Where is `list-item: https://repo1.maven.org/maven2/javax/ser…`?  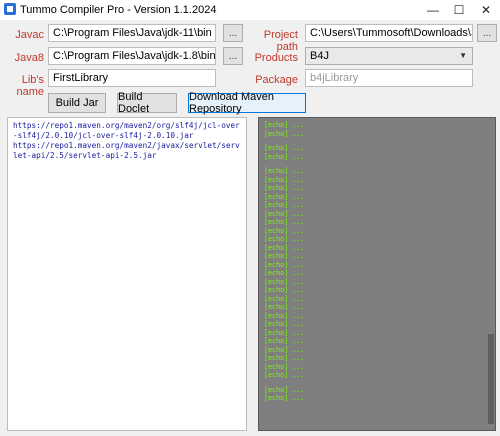
list-item: https://repo1.maven.org/maven2/javax/ser… is located at coordinates (126, 150).